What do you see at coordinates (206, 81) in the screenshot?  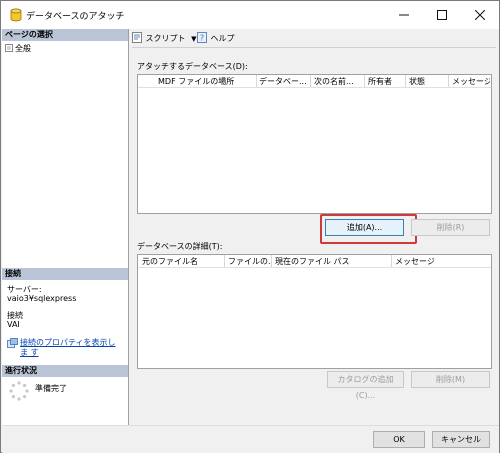 I see `column-header: MDF ファイルの場所` at bounding box center [206, 81].